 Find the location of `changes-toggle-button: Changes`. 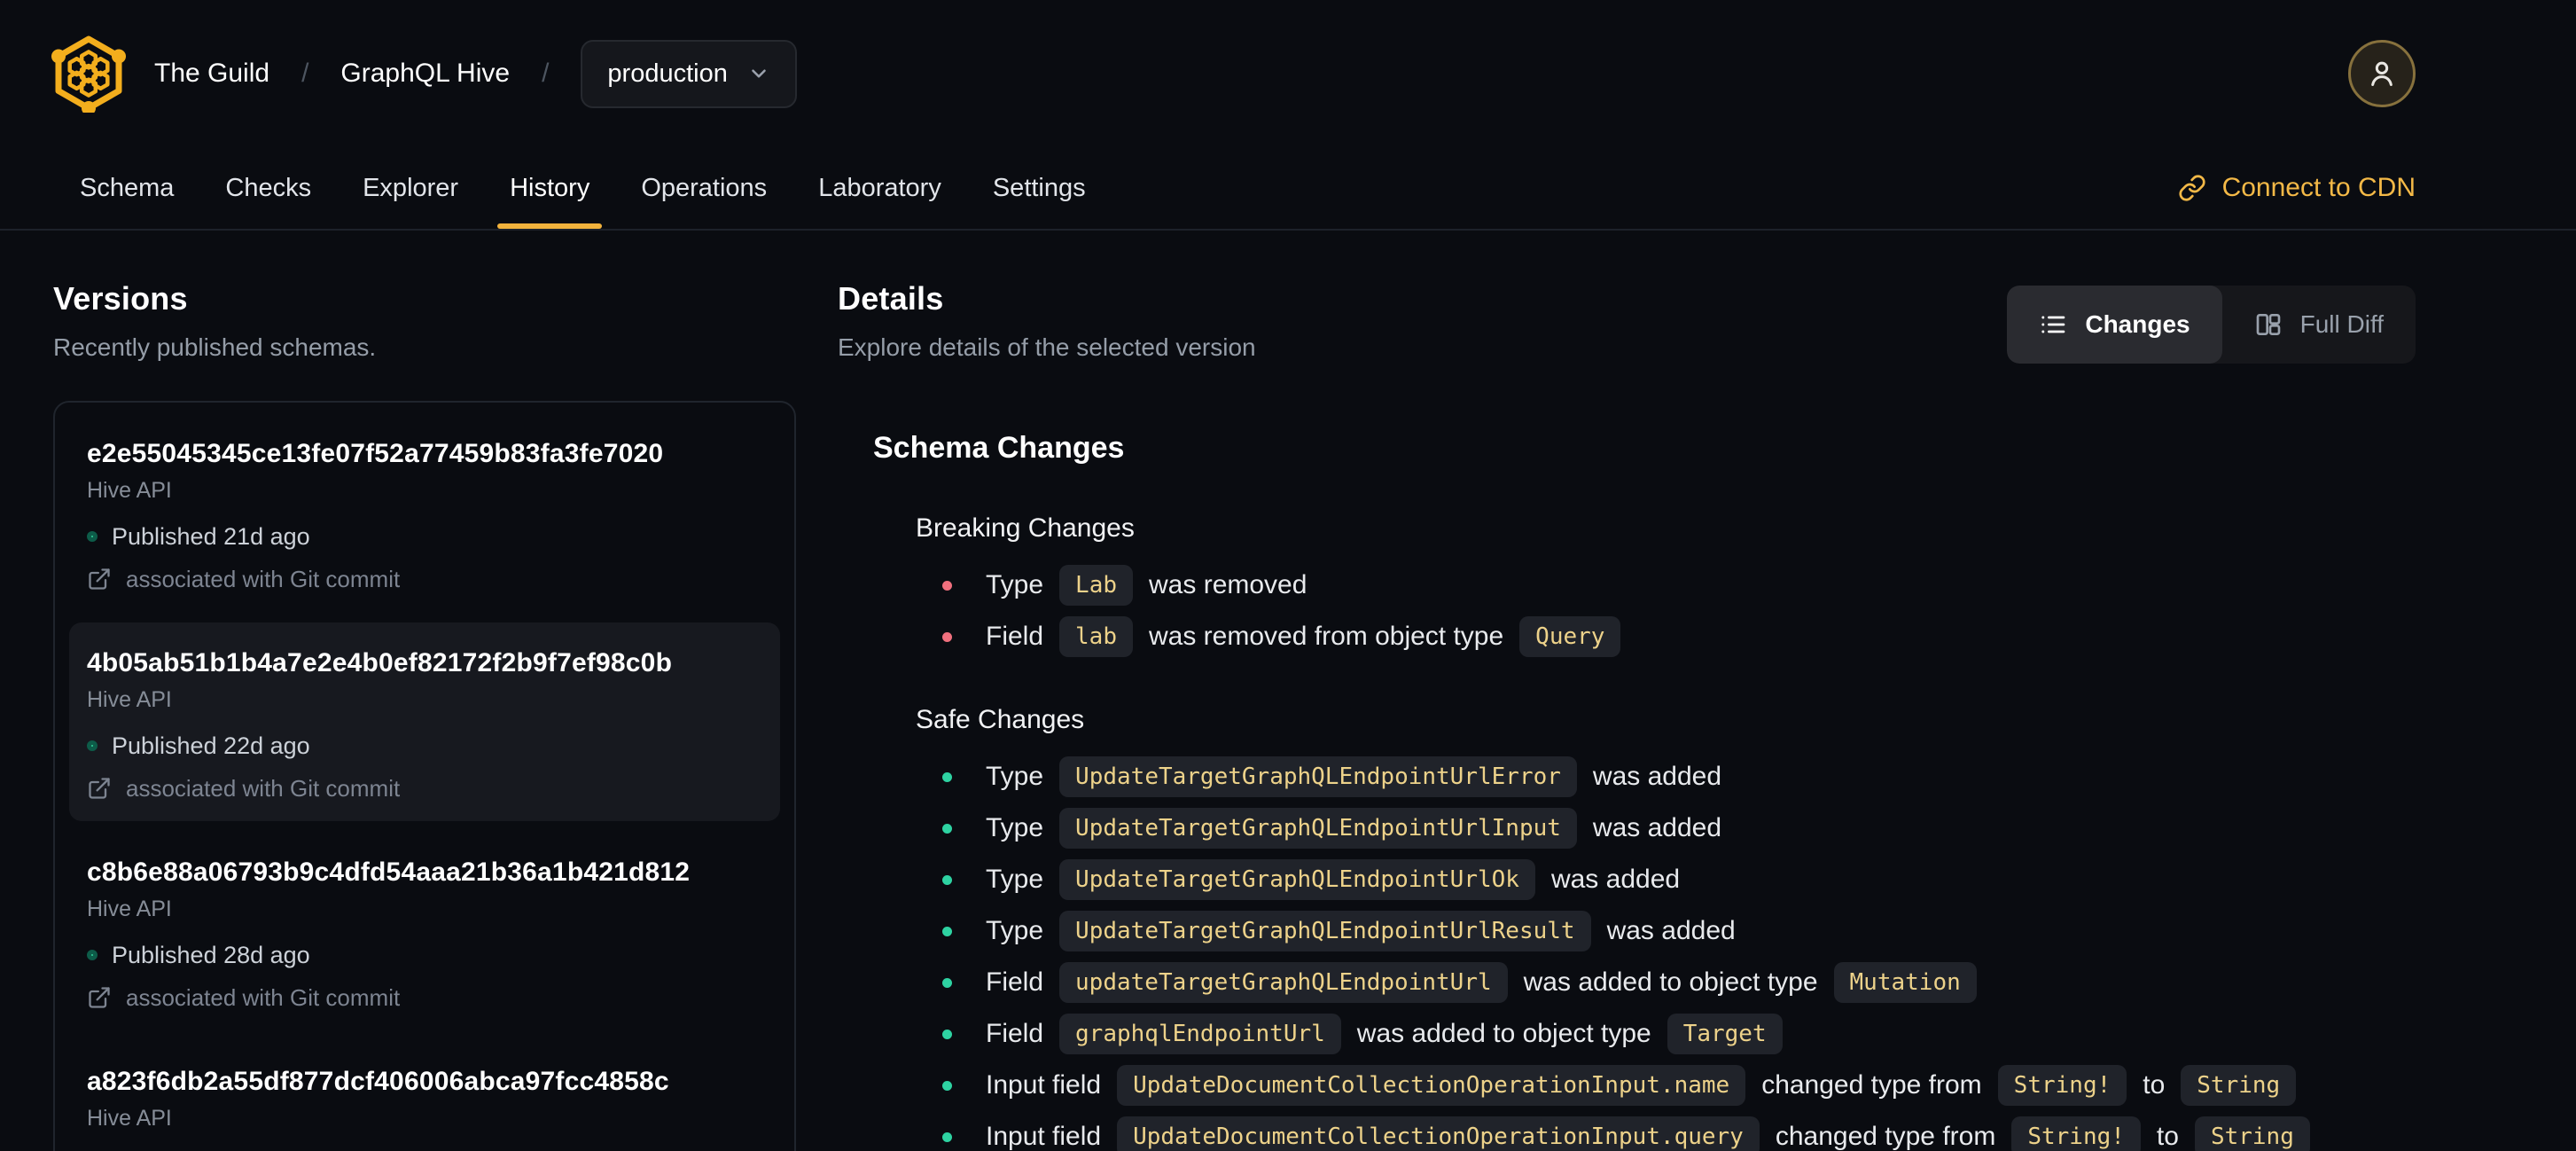

changes-toggle-button: Changes is located at coordinates (2114, 325).